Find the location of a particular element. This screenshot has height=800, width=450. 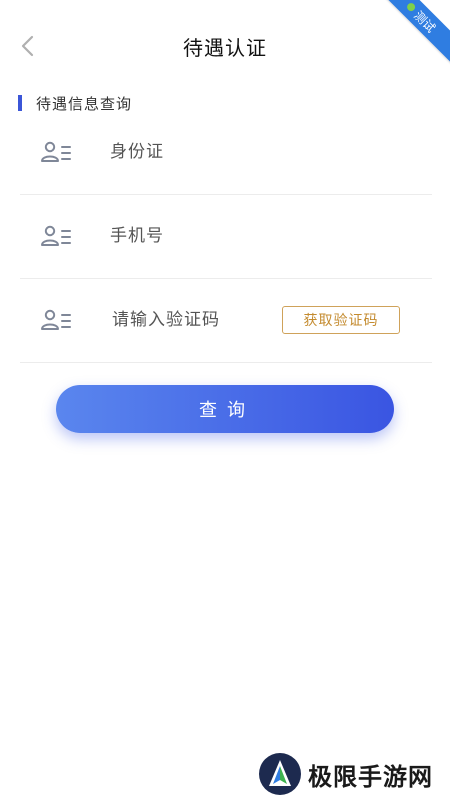

id-card-row is located at coordinates (226, 152).